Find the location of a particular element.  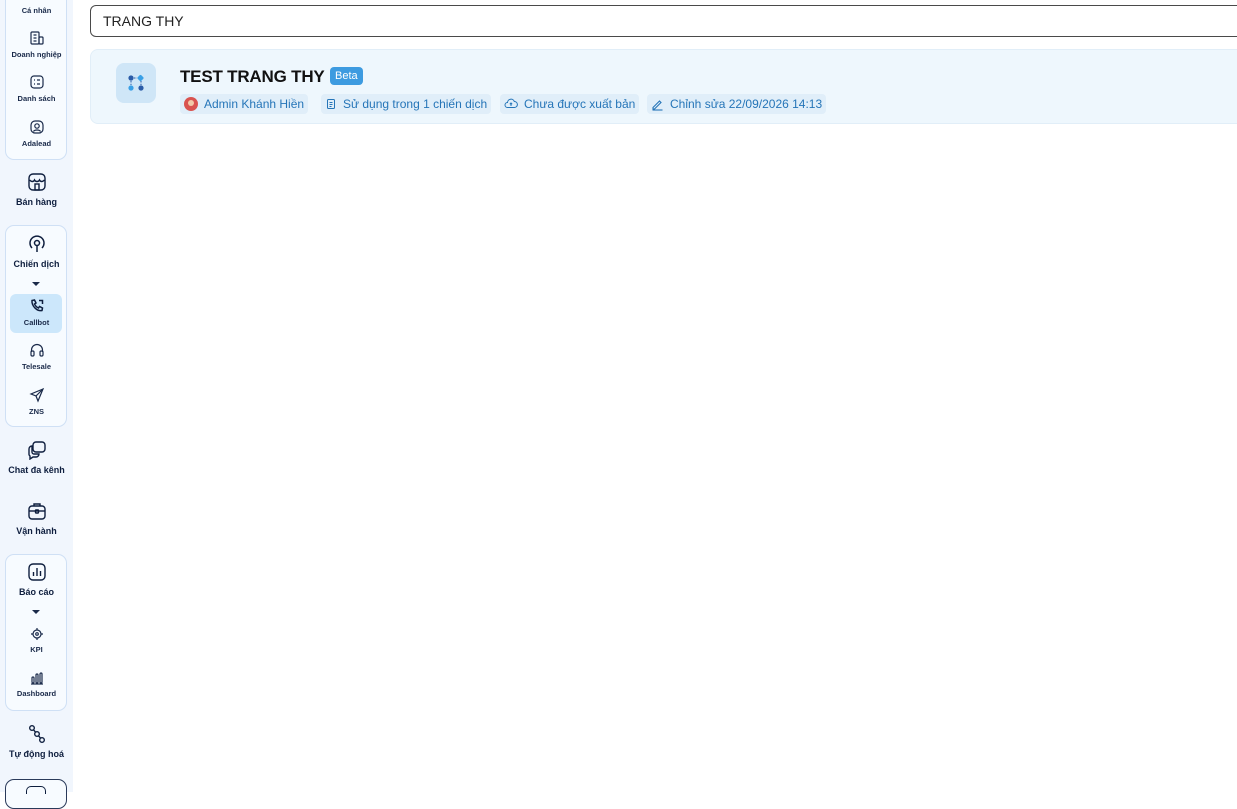

meta-status-text: Chưa được xuất bản is located at coordinates (580, 104).